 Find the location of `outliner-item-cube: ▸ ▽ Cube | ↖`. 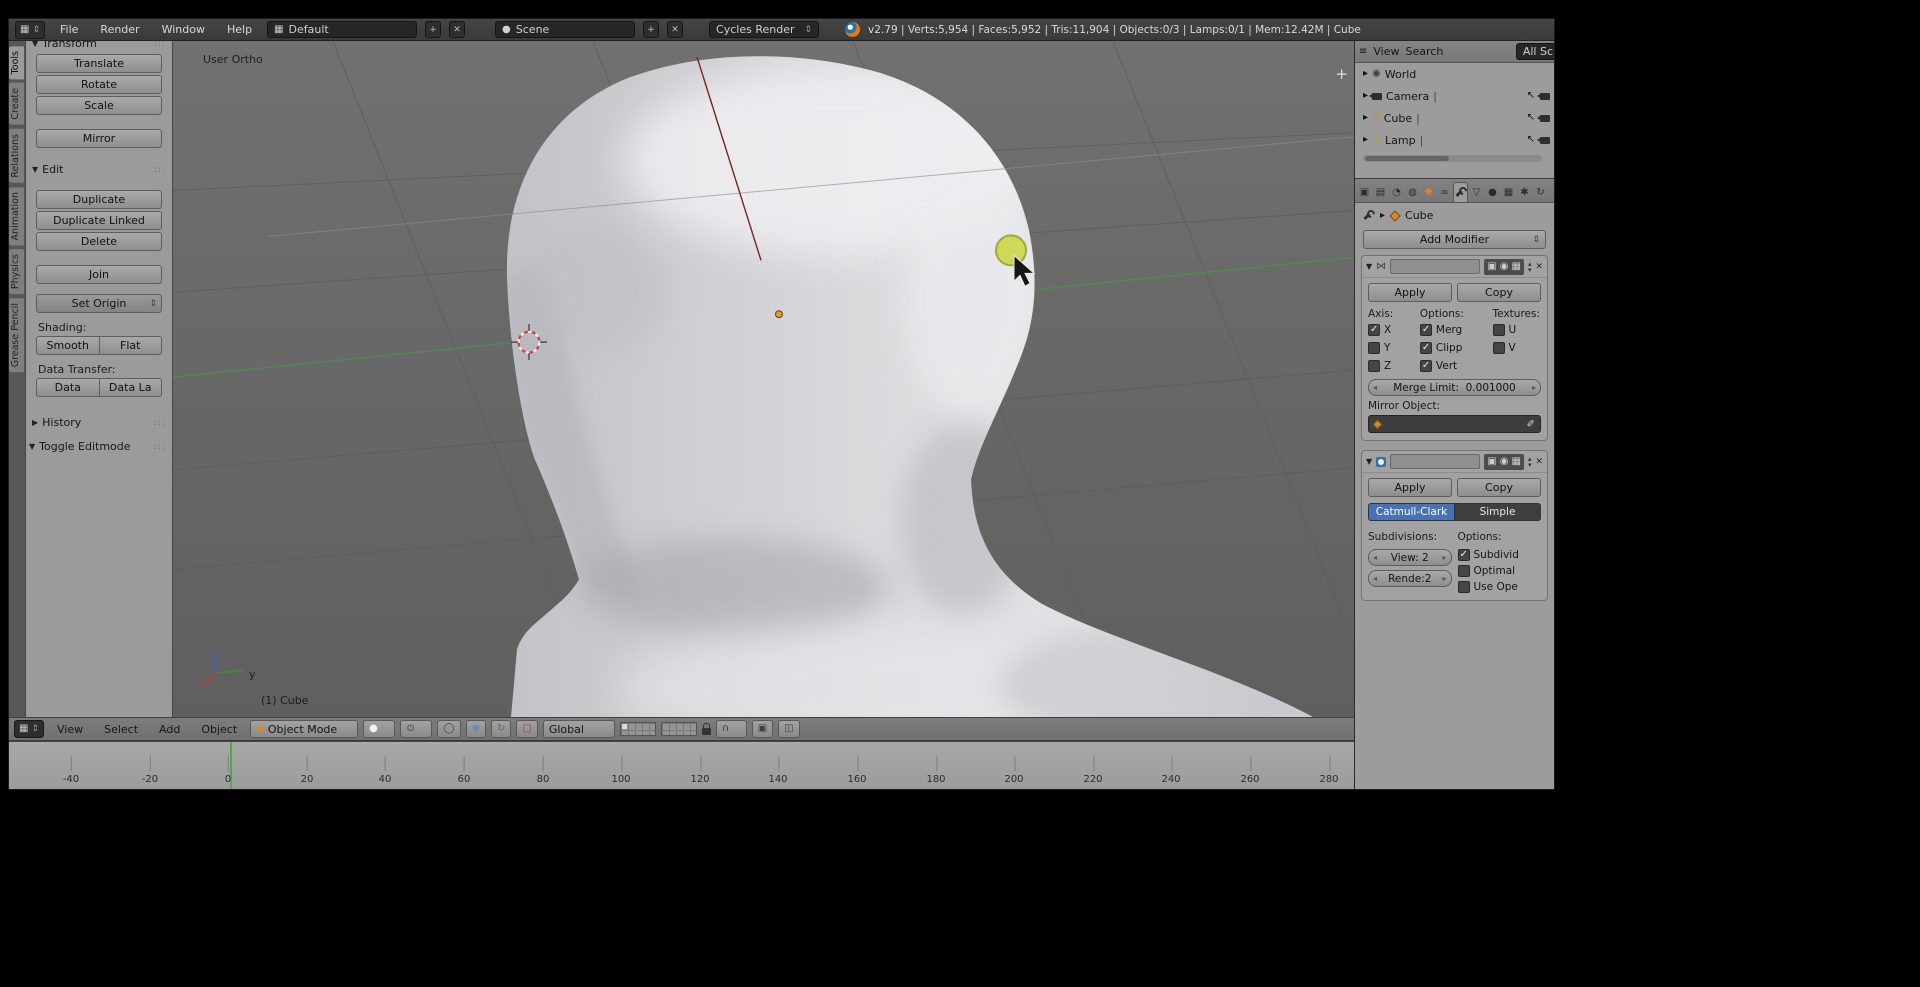

outliner-item-cube: ▸ ▽ Cube | ↖ is located at coordinates (1454, 118).